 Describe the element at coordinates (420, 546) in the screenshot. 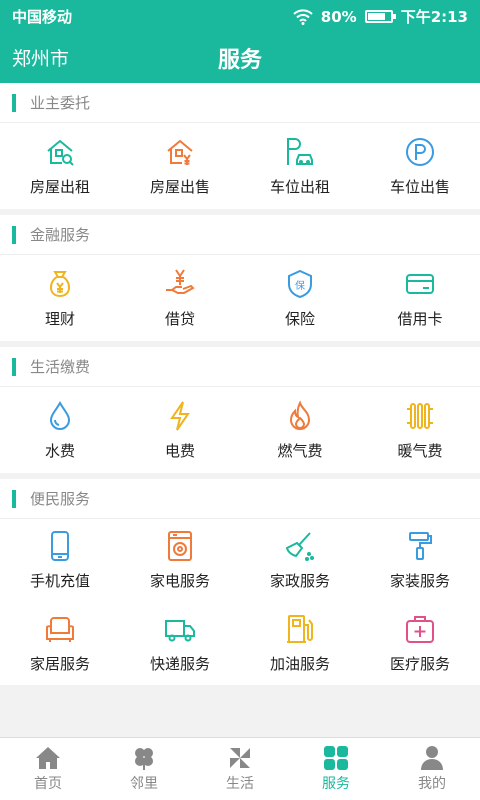

I see `paint-roller-icon` at that location.